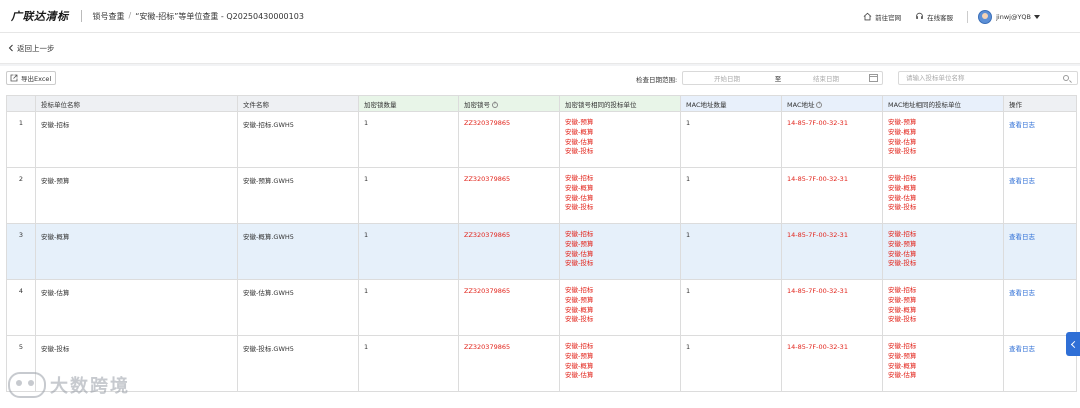 This screenshot has width=1080, height=408. I want to click on back-bar: 返回上一步, so click(540, 48).